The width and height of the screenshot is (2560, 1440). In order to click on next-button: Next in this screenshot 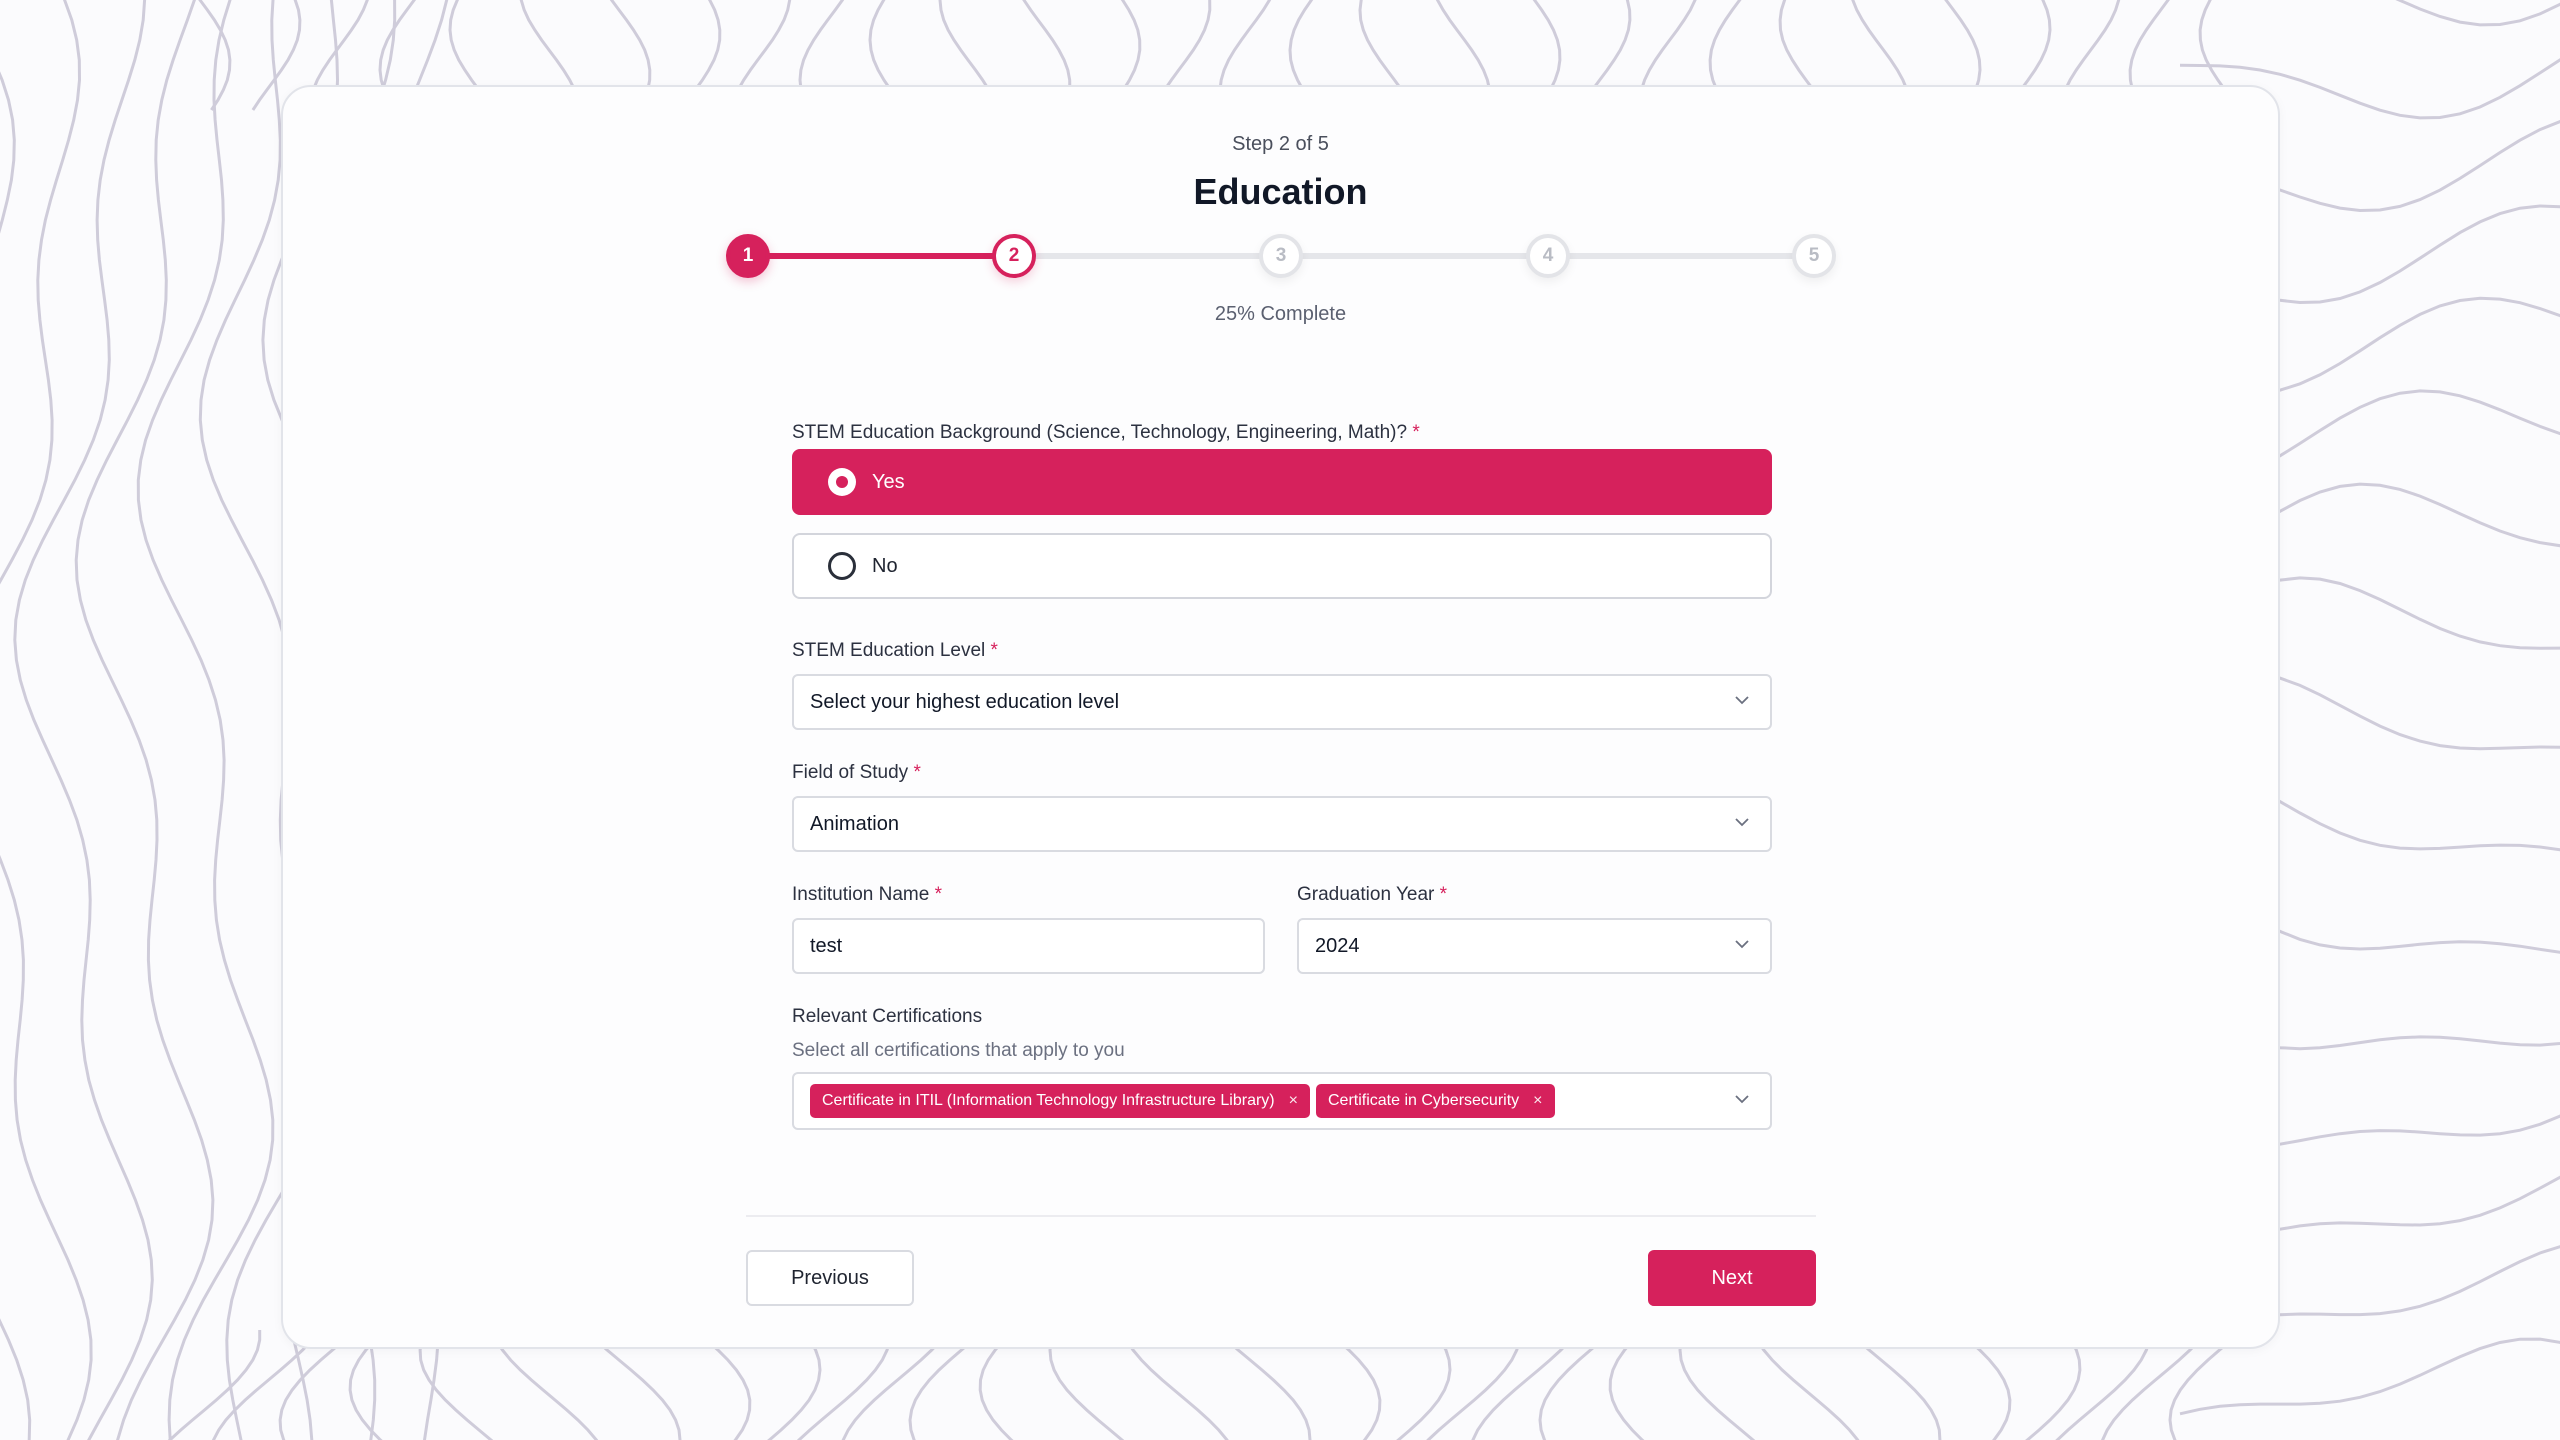, I will do `click(1732, 1278)`.